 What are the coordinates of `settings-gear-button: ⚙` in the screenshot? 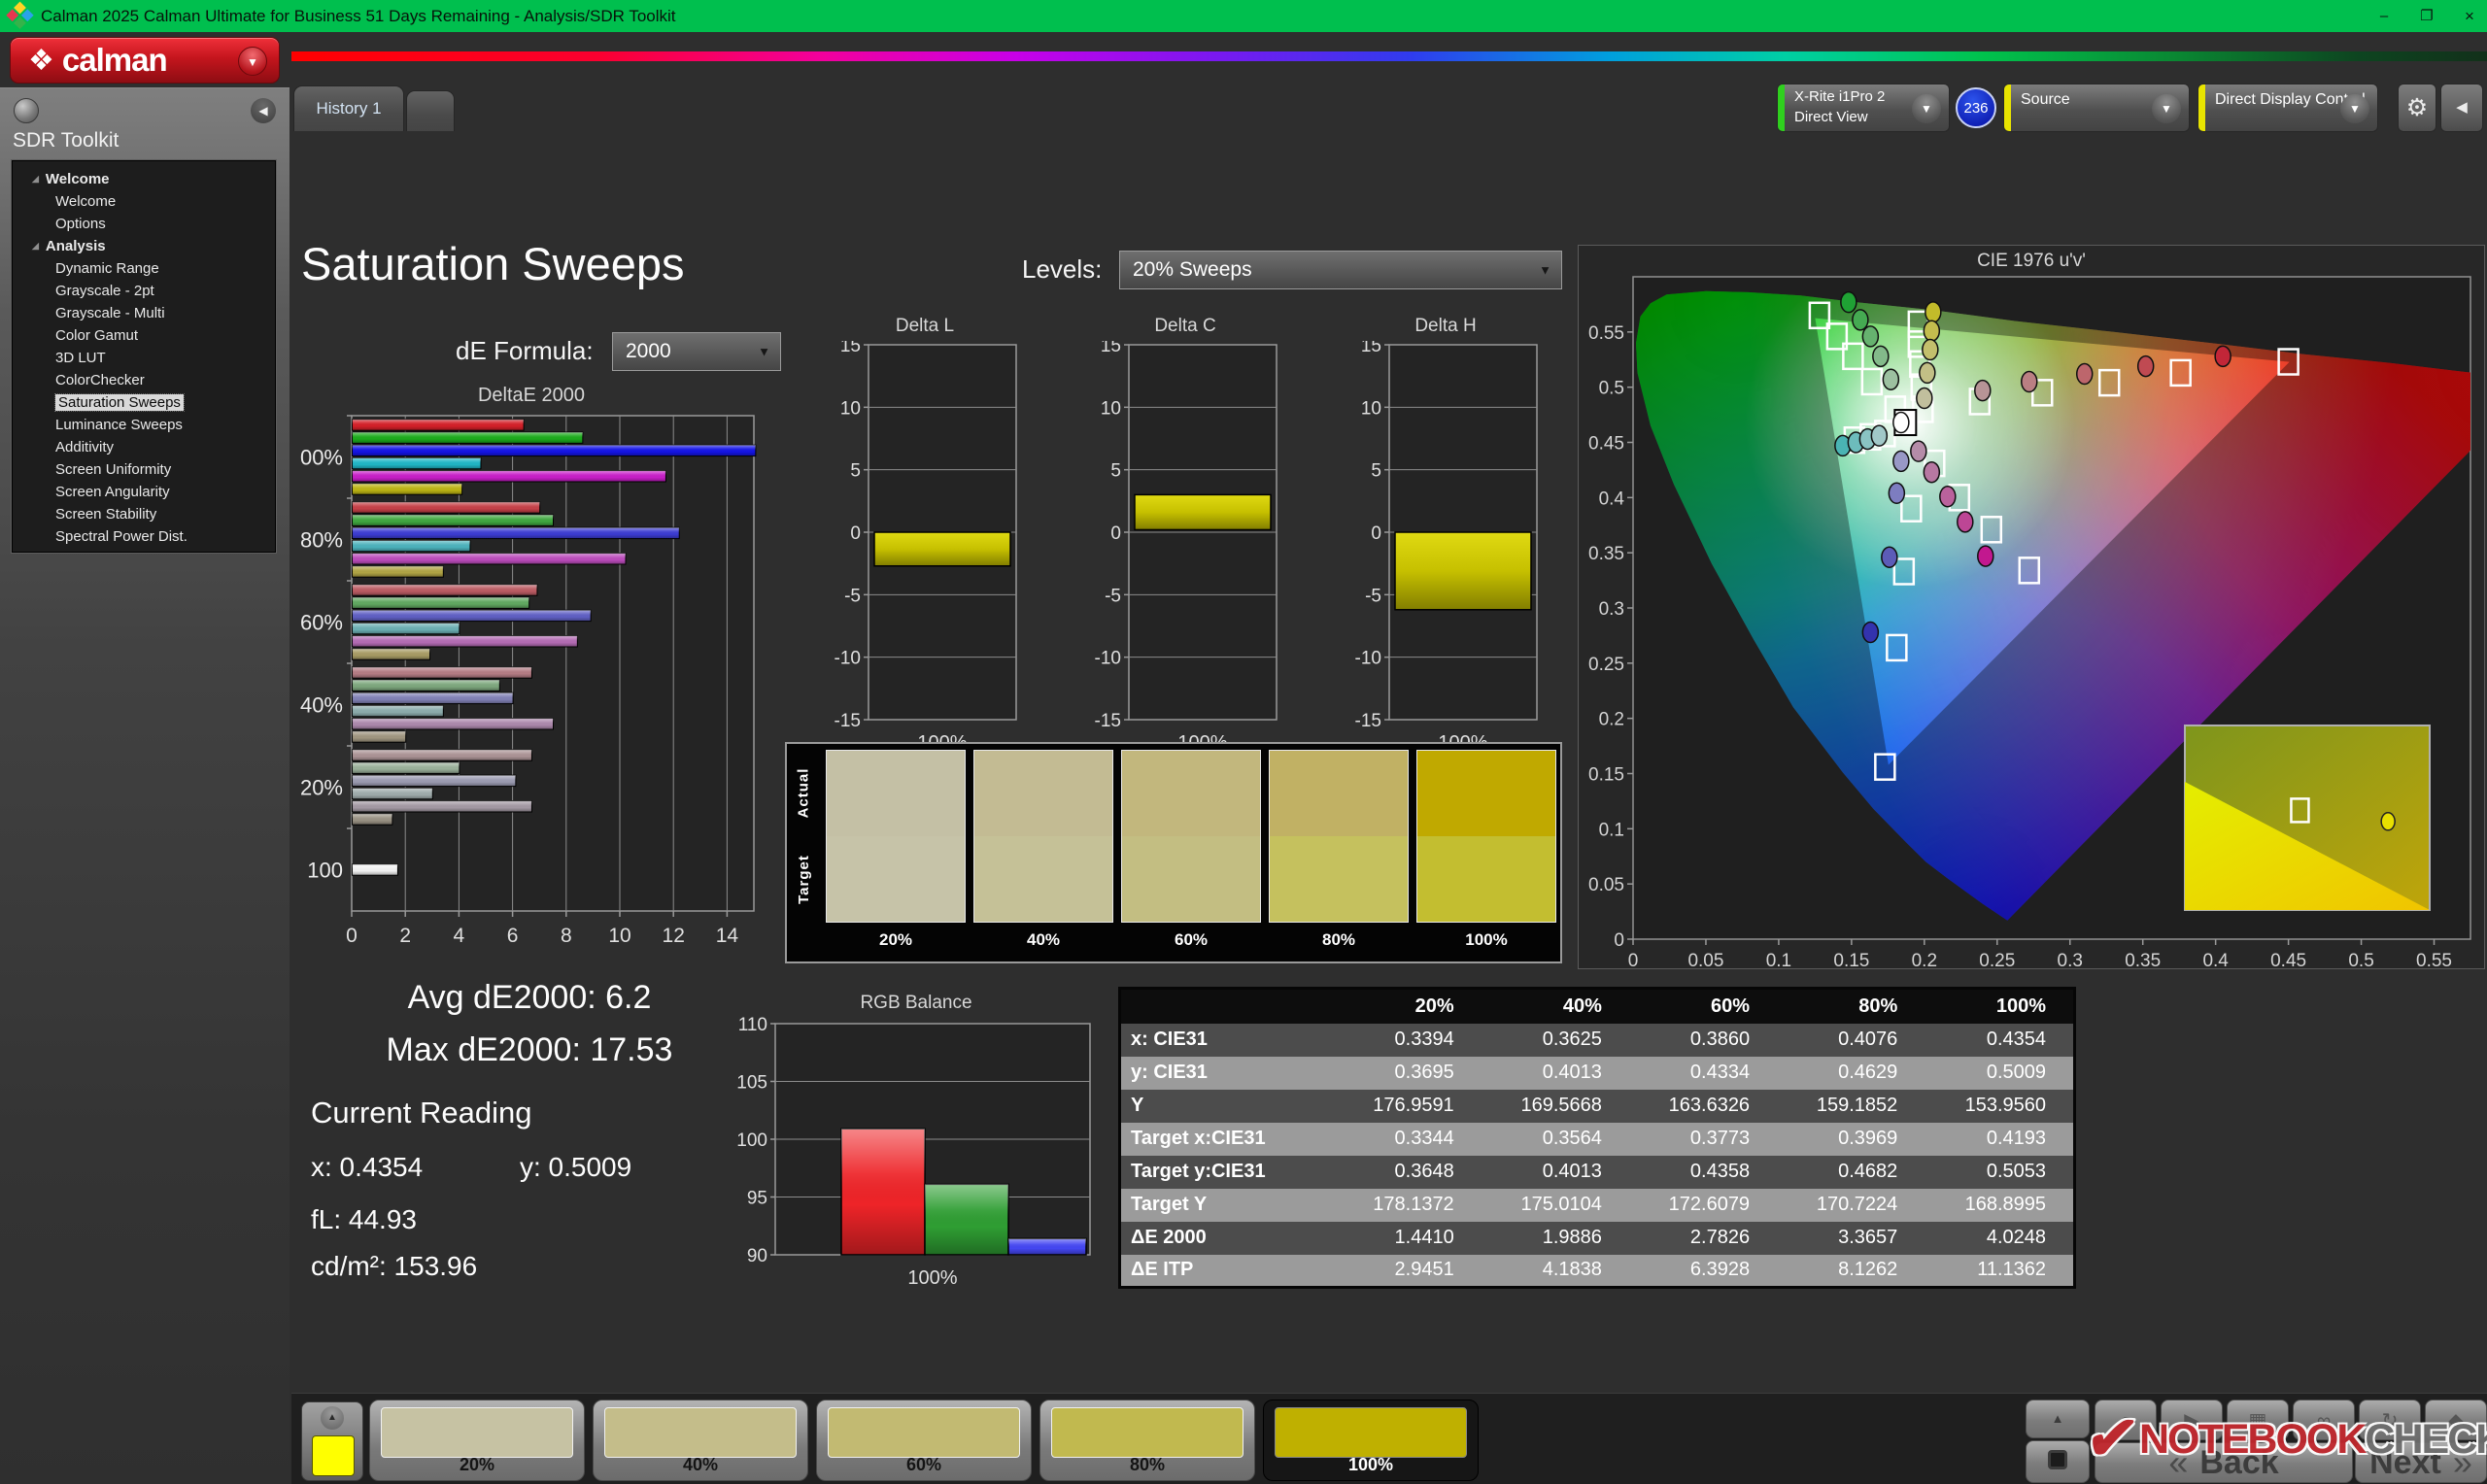 It's located at (2417, 108).